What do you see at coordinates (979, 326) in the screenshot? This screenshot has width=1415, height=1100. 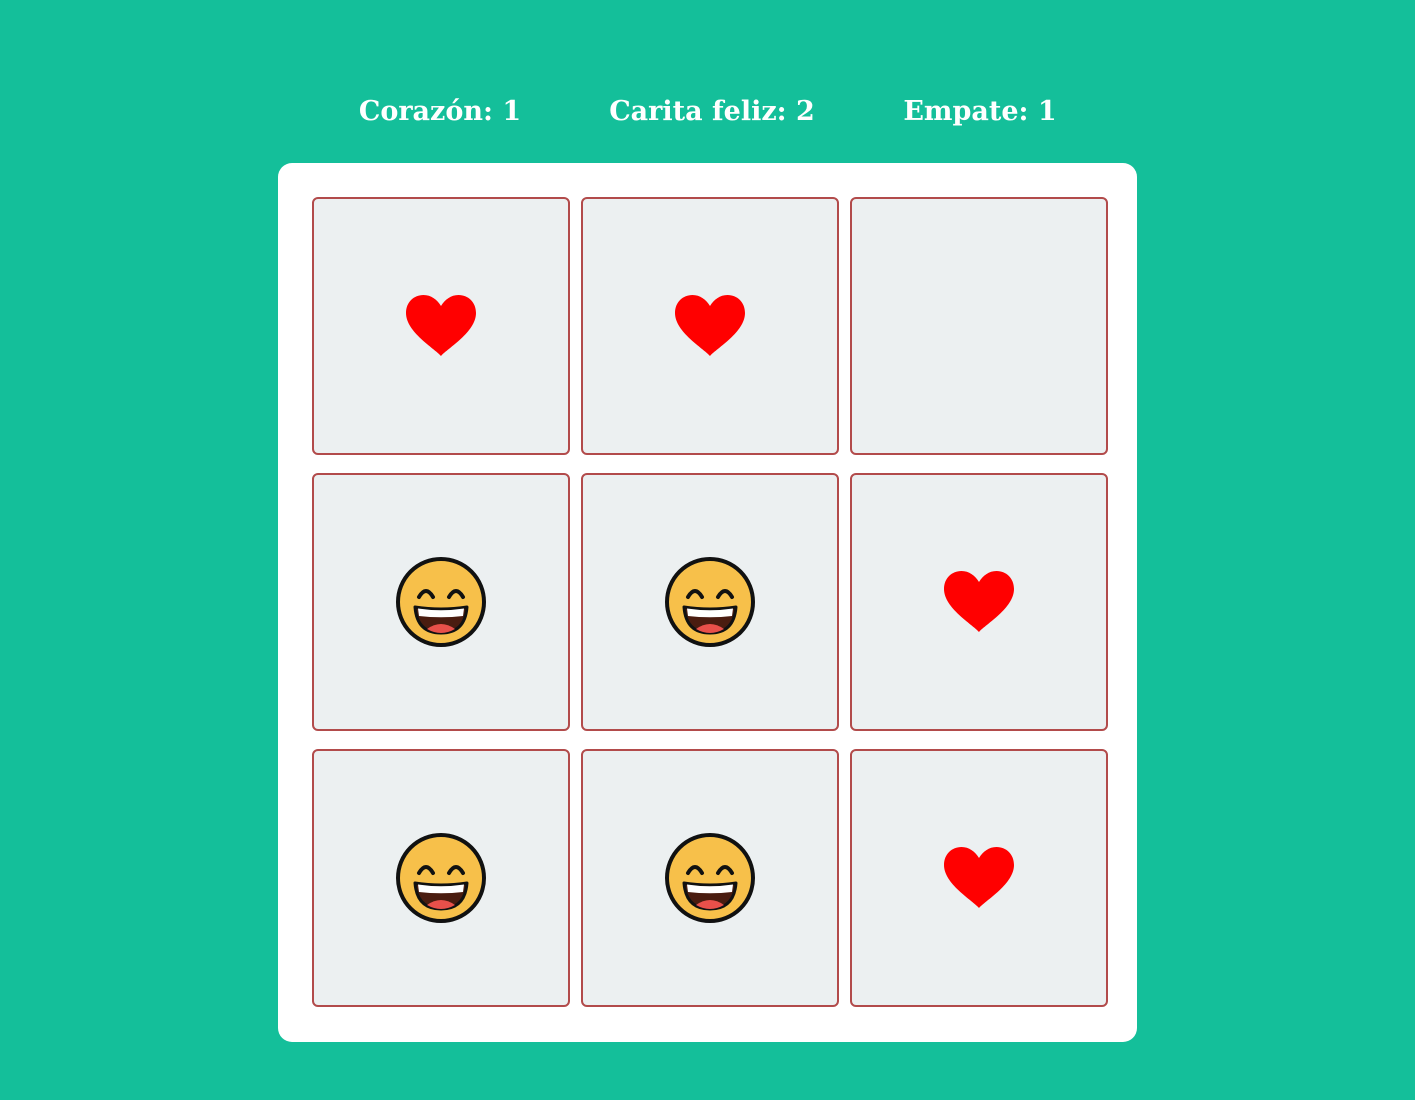 I see `cell-r1c3` at bounding box center [979, 326].